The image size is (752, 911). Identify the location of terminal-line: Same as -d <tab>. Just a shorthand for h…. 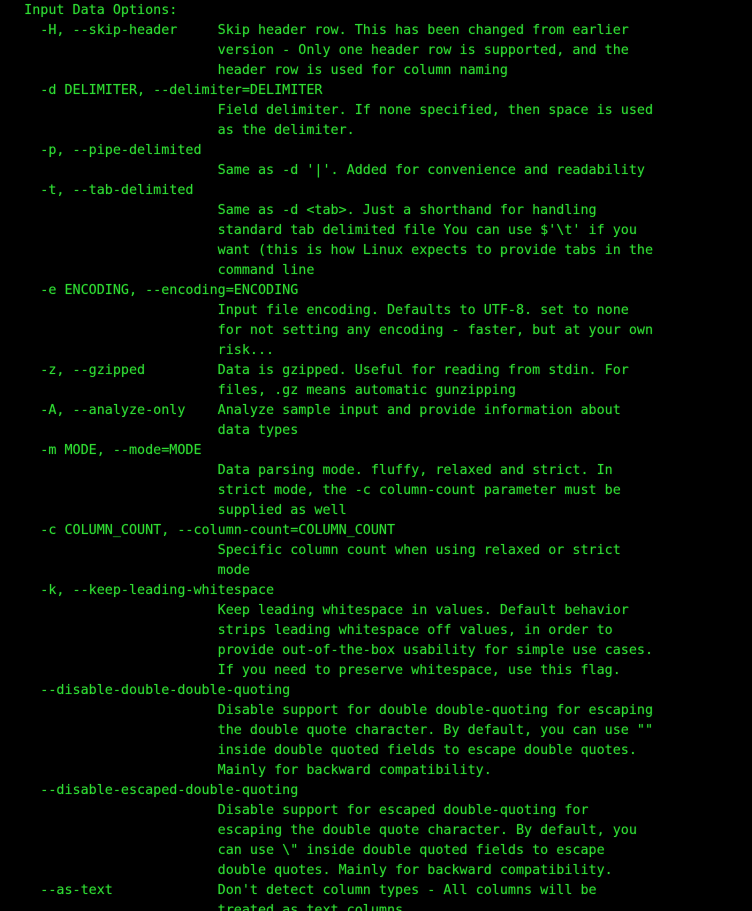
(298, 210).